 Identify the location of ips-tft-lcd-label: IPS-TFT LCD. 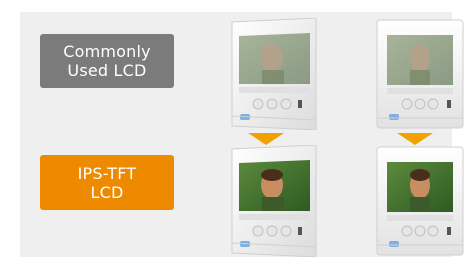
(107, 182).